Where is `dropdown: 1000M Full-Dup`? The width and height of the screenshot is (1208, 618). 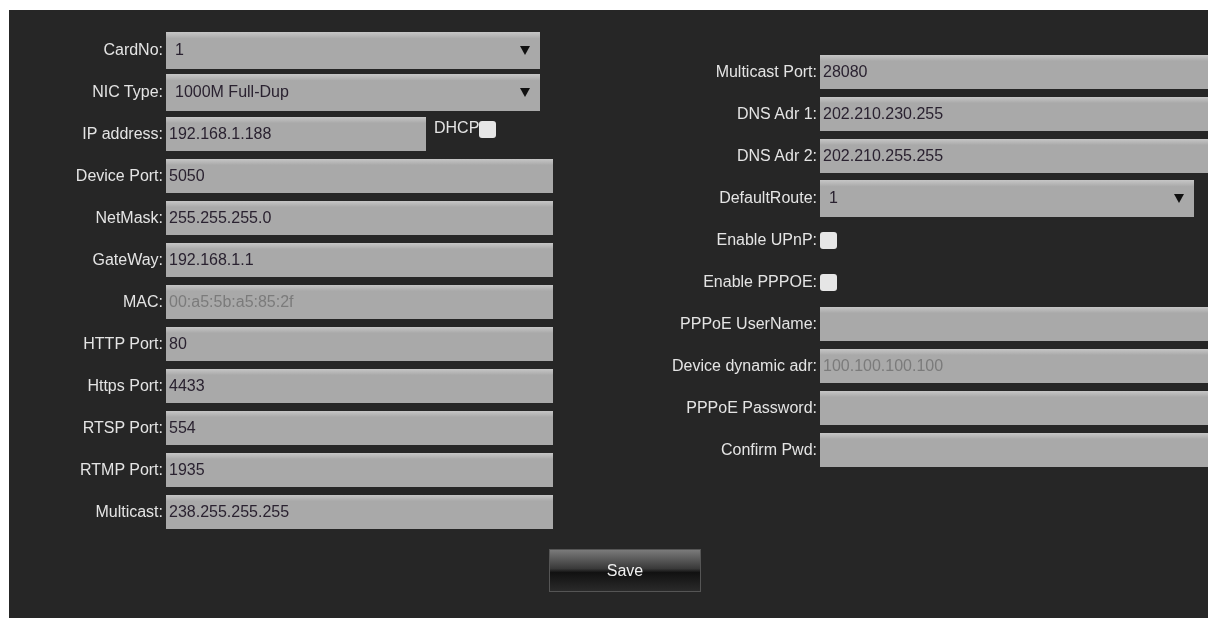 dropdown: 1000M Full-Dup is located at coordinates (353, 92).